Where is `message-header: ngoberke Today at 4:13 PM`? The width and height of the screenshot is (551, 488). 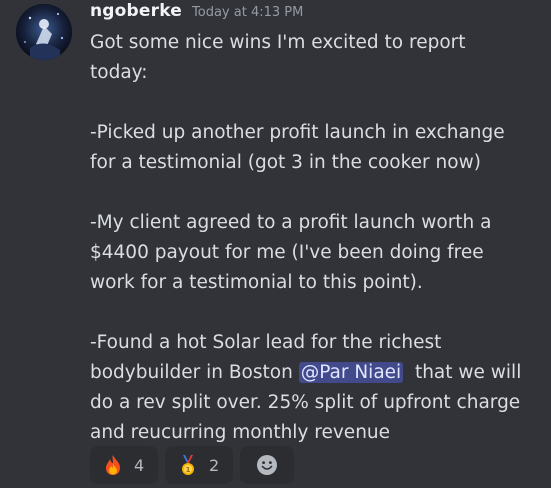 message-header: ngoberke Today at 4:13 PM is located at coordinates (196, 12).